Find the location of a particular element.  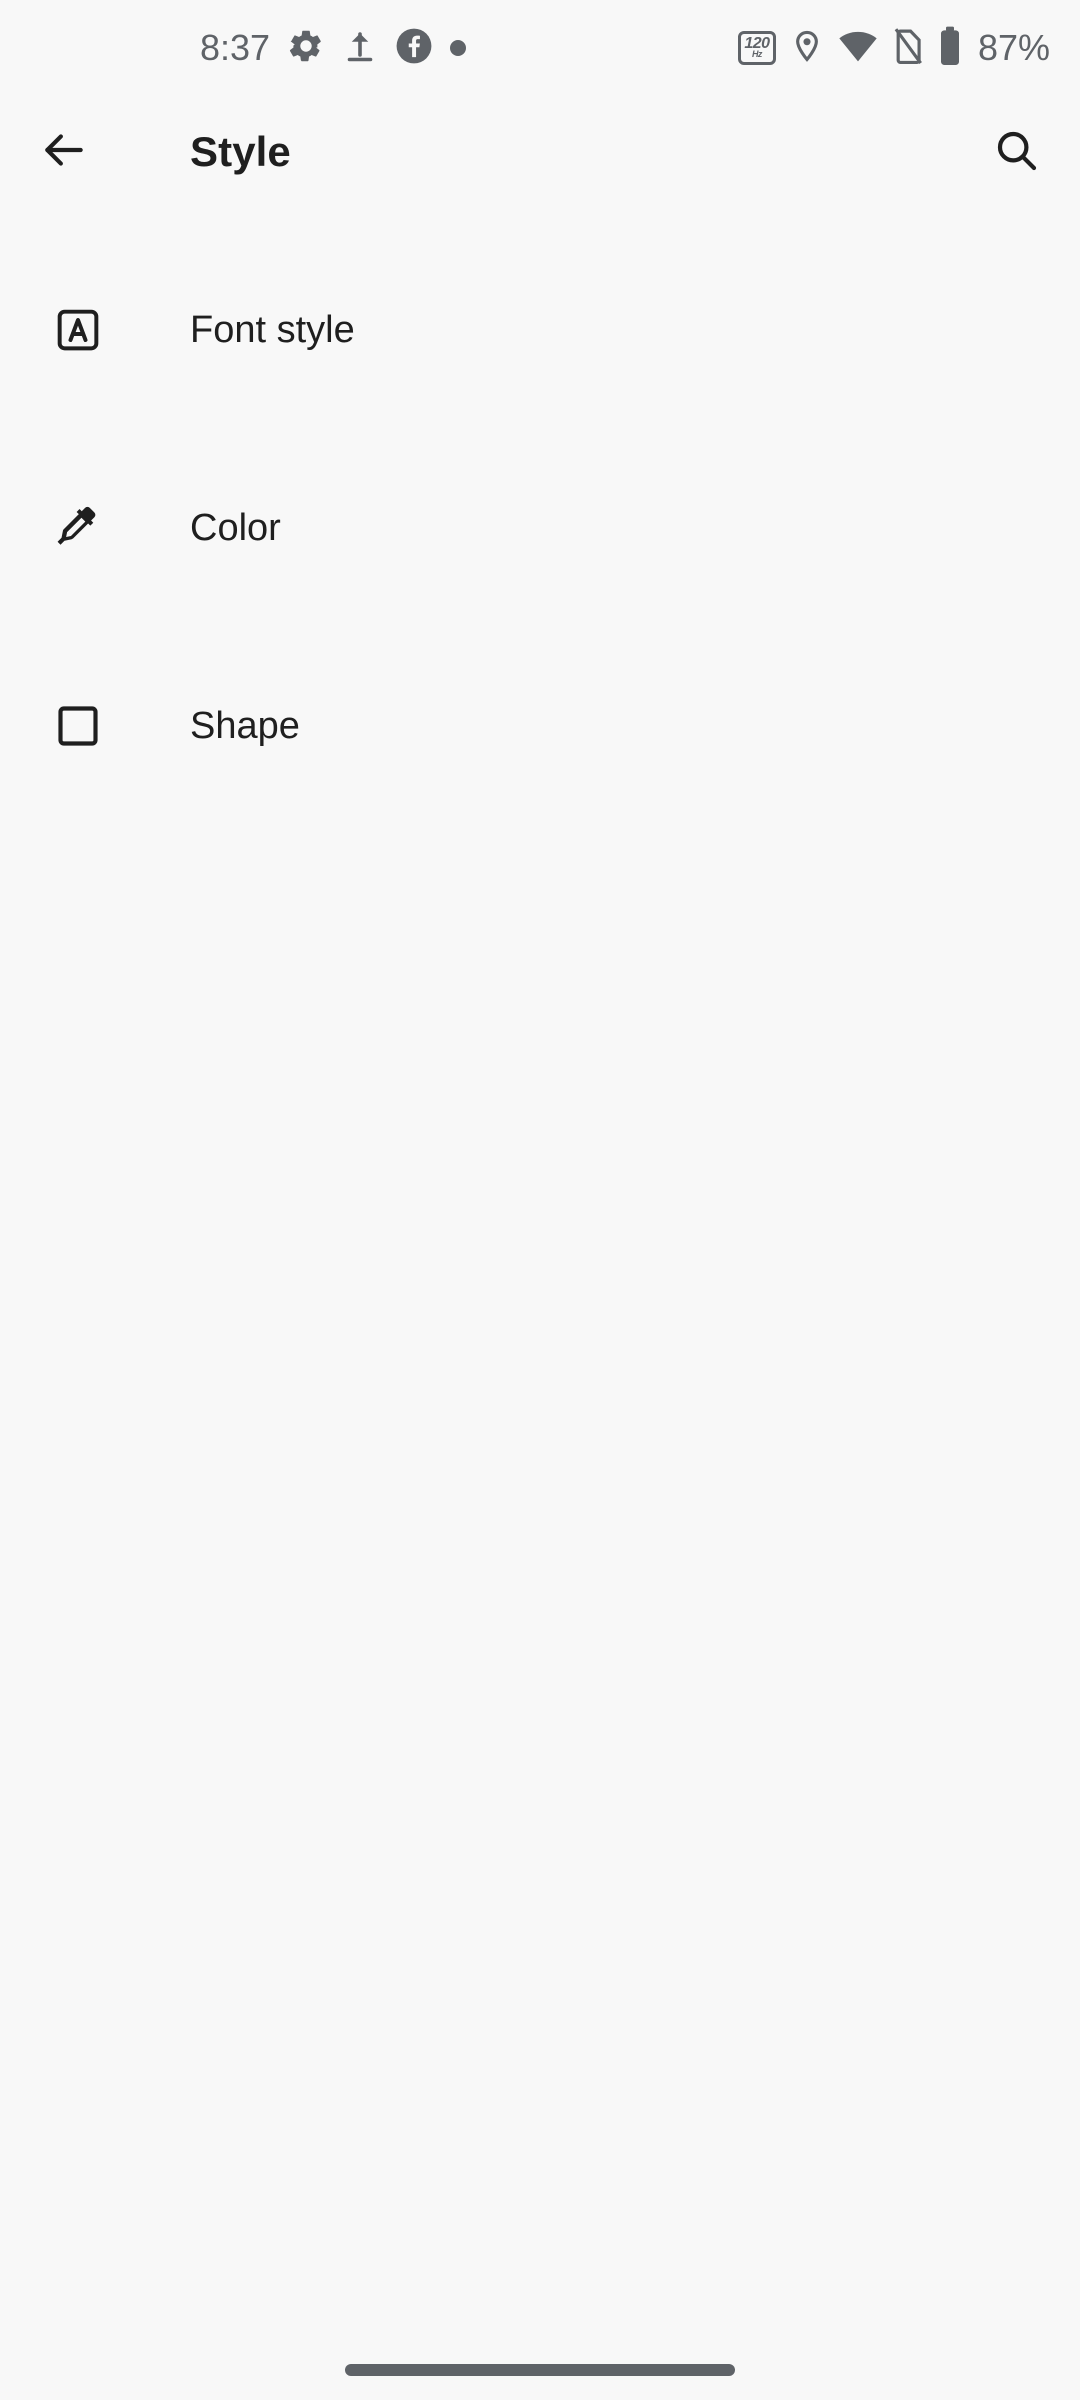

refresh-rate-badge-icon: 120 Hz is located at coordinates (756, 48).